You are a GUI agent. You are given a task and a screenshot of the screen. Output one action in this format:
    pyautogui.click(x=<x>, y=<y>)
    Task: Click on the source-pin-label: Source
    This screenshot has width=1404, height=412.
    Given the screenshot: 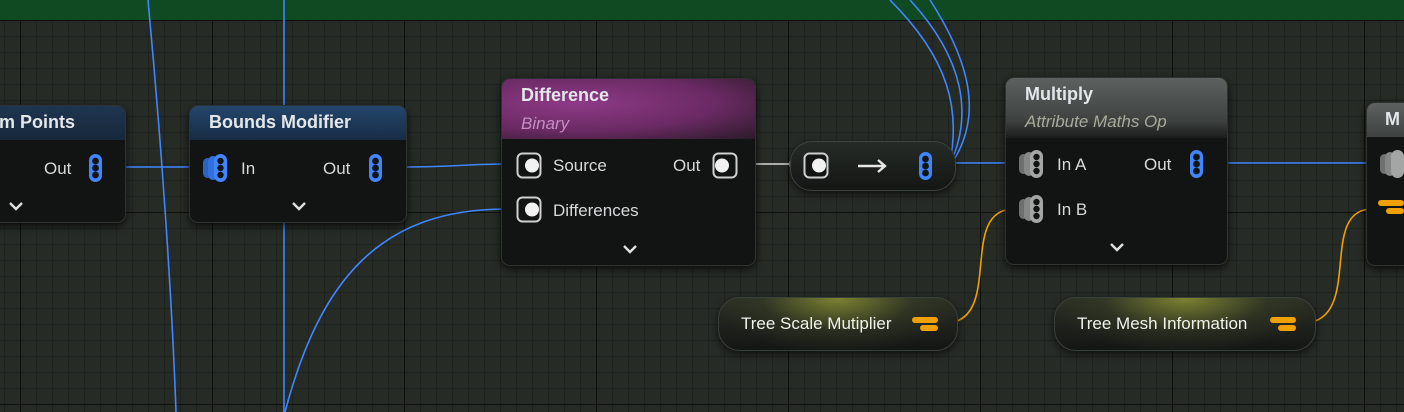 What is the action you would take?
    pyautogui.click(x=580, y=165)
    